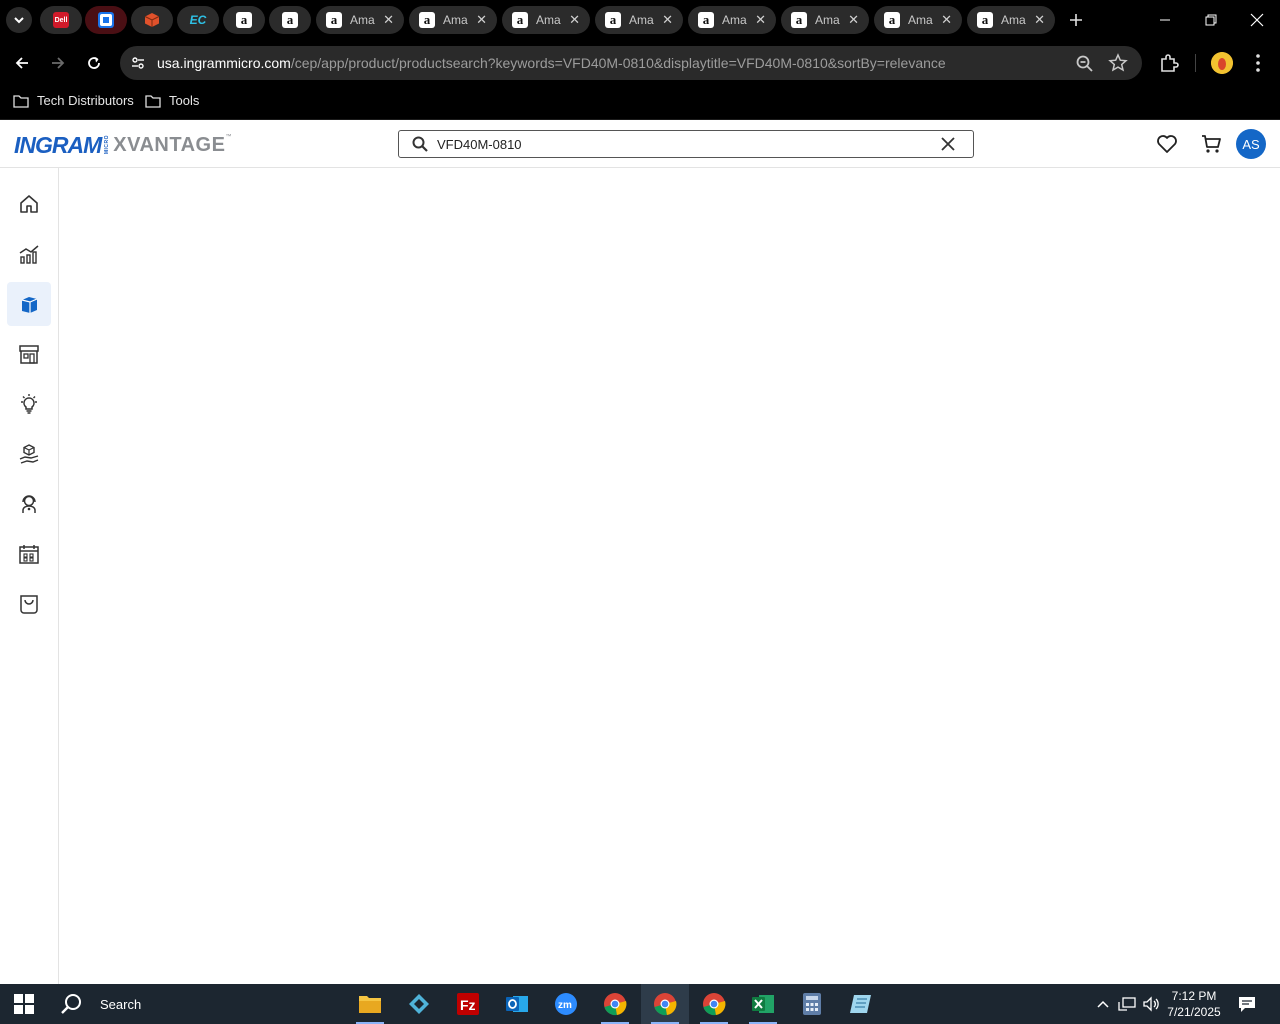 This screenshot has height=1024, width=1280. I want to click on sidebar-item-products, so click(29, 304).